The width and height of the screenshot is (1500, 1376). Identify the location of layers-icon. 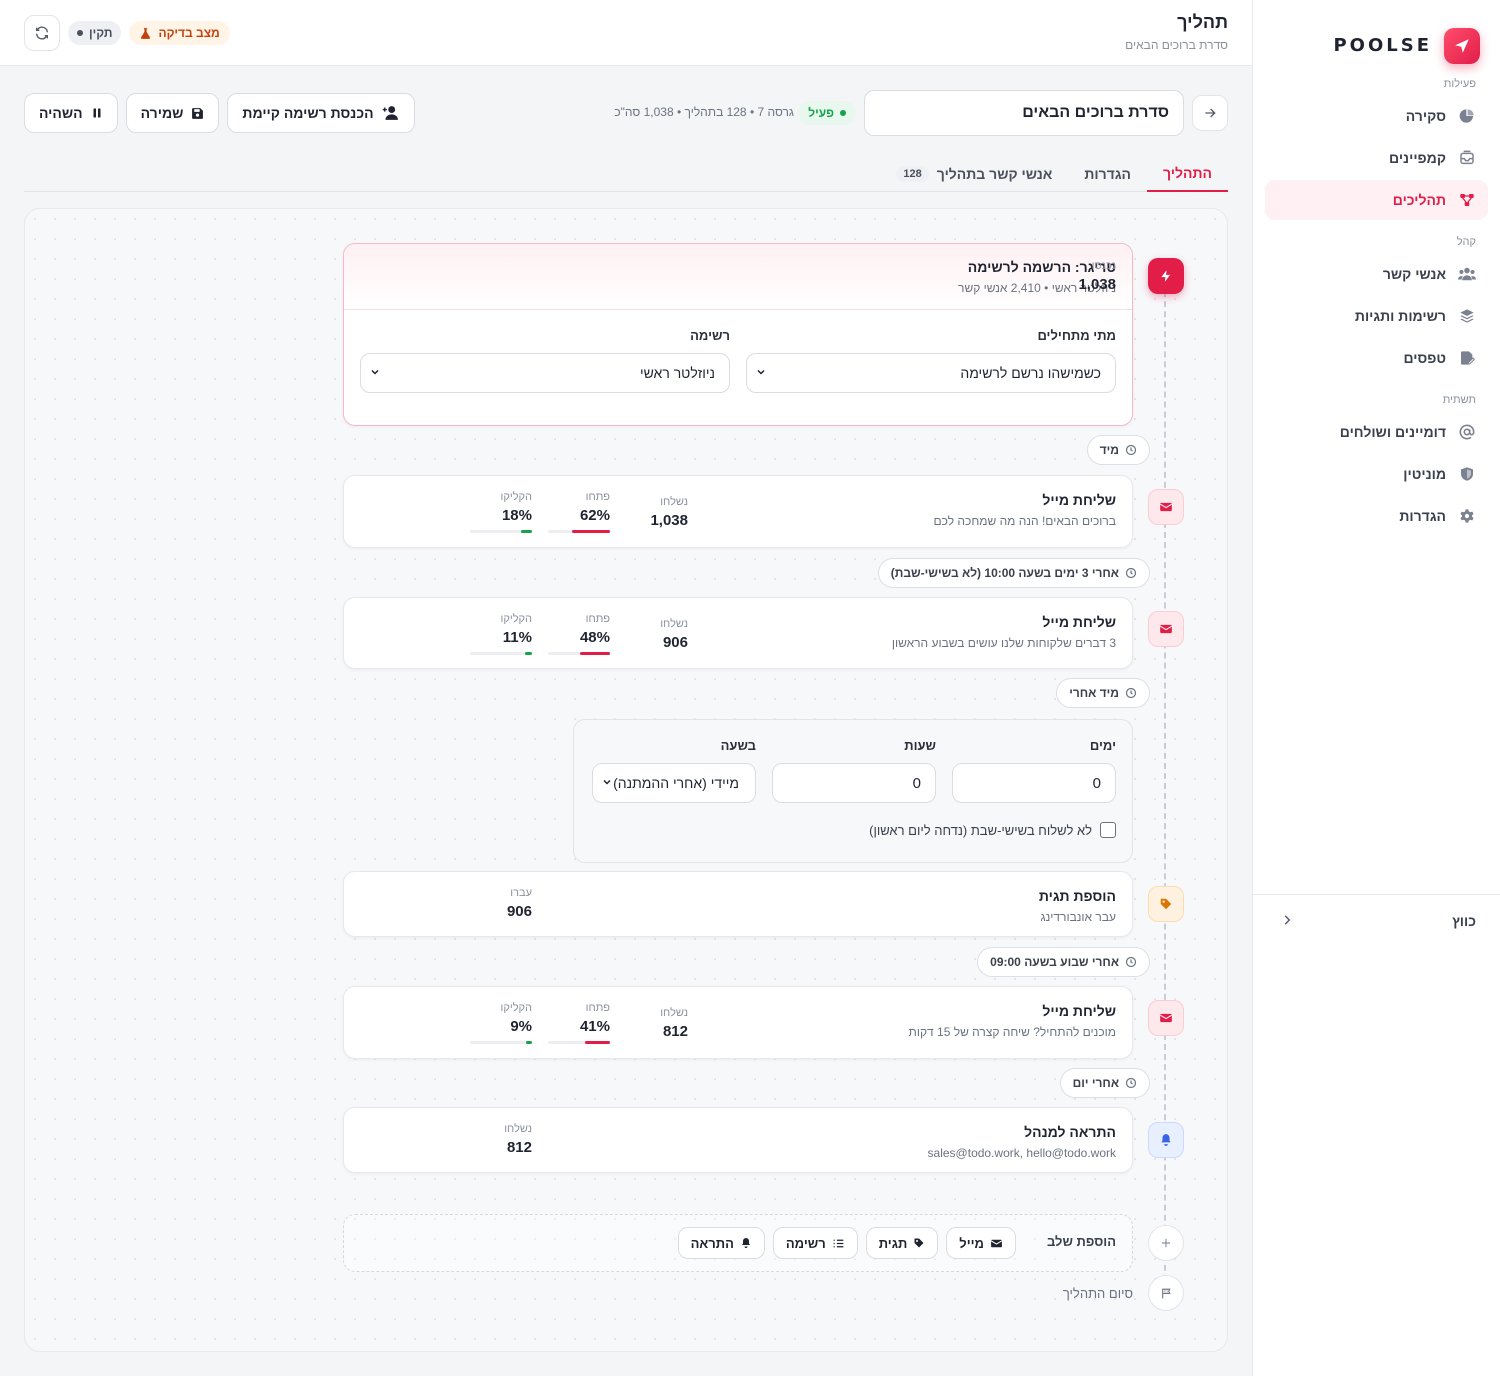
(1467, 316).